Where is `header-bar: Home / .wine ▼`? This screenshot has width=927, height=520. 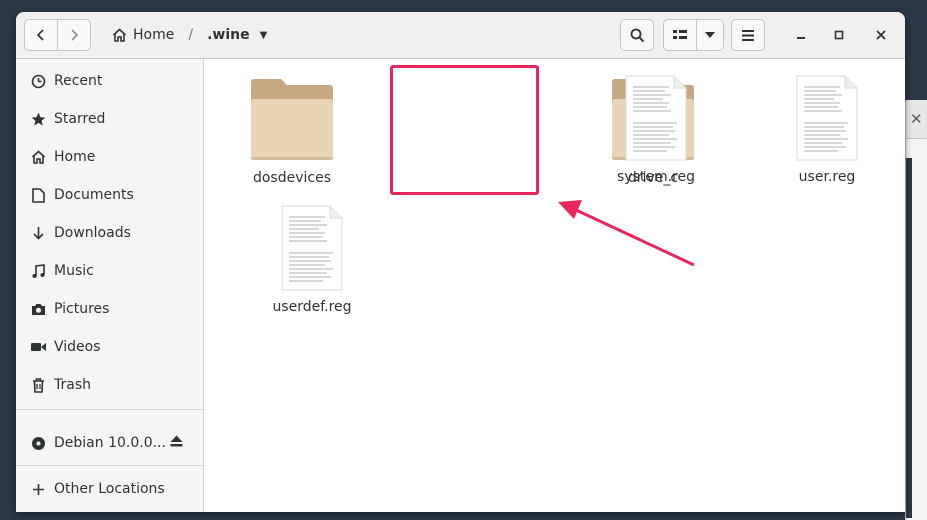 header-bar: Home / .wine ▼ is located at coordinates (460, 35).